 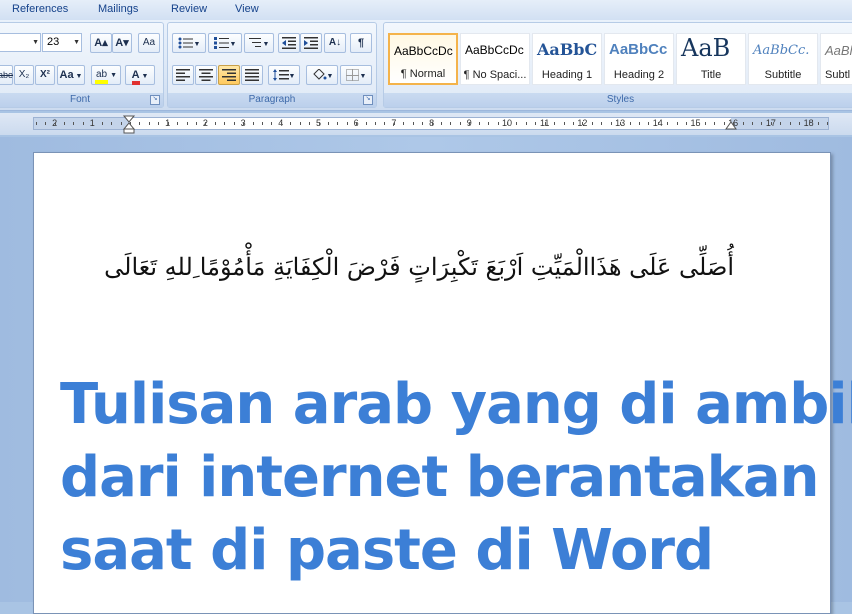 What do you see at coordinates (247, 9) in the screenshot?
I see `menu-view: View` at bounding box center [247, 9].